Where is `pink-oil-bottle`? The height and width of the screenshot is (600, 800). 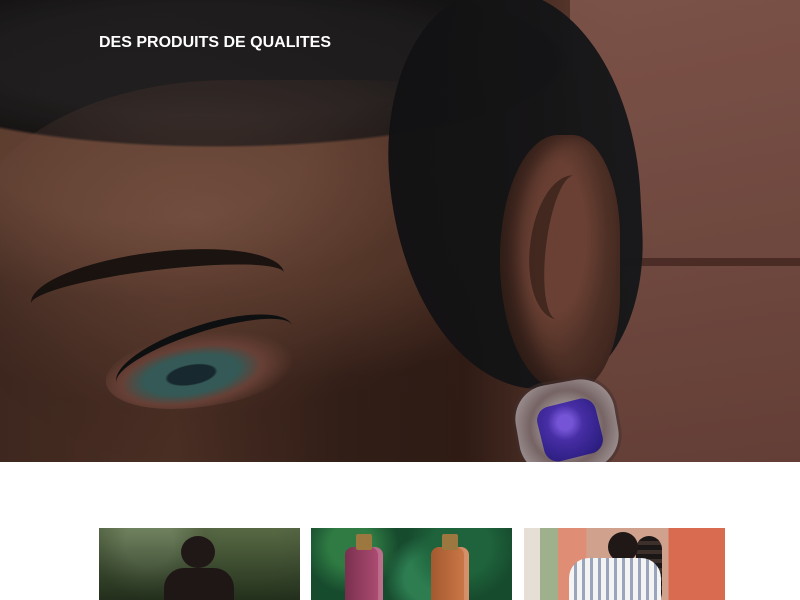 pink-oil-bottle is located at coordinates (364, 567).